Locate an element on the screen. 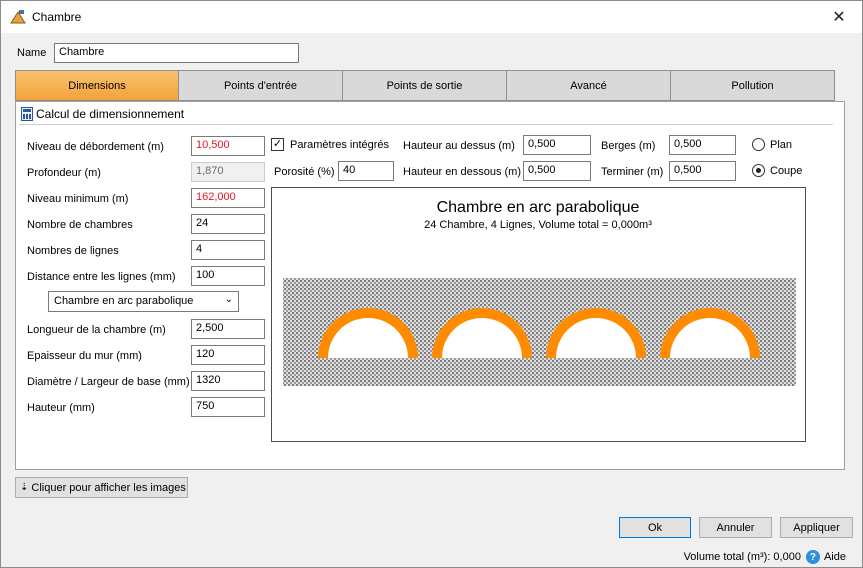  tab-exit-points: Points de sortie is located at coordinates (425, 85).